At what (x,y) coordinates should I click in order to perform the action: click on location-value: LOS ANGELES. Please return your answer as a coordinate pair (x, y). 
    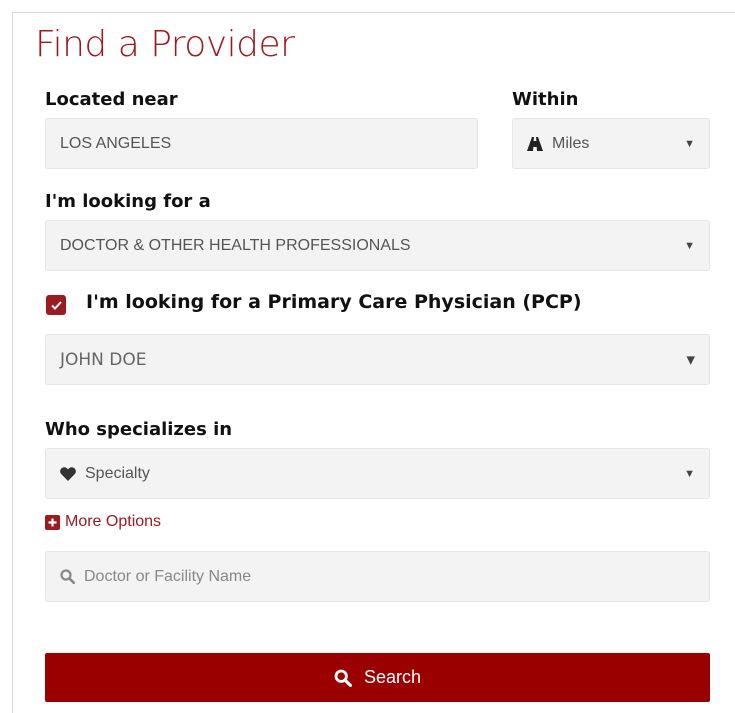
    Looking at the image, I should click on (116, 143).